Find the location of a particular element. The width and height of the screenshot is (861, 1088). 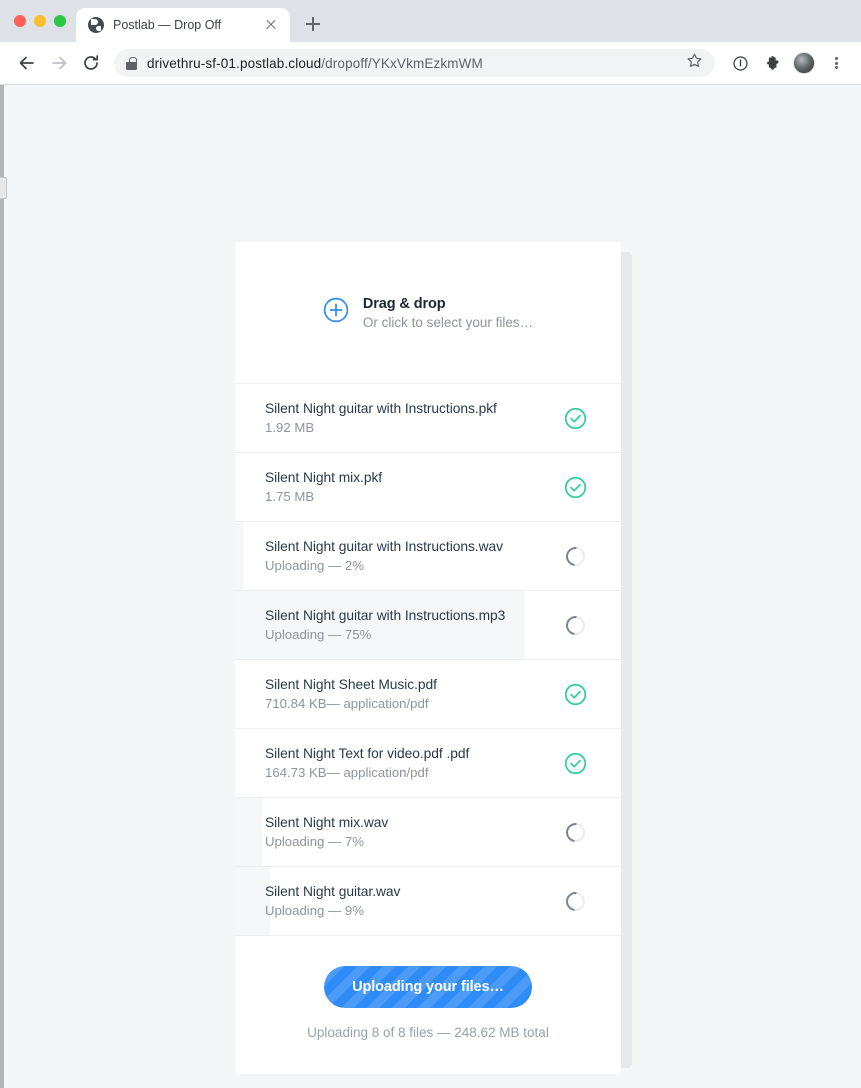

puzzle-piece-icon is located at coordinates (772, 63).